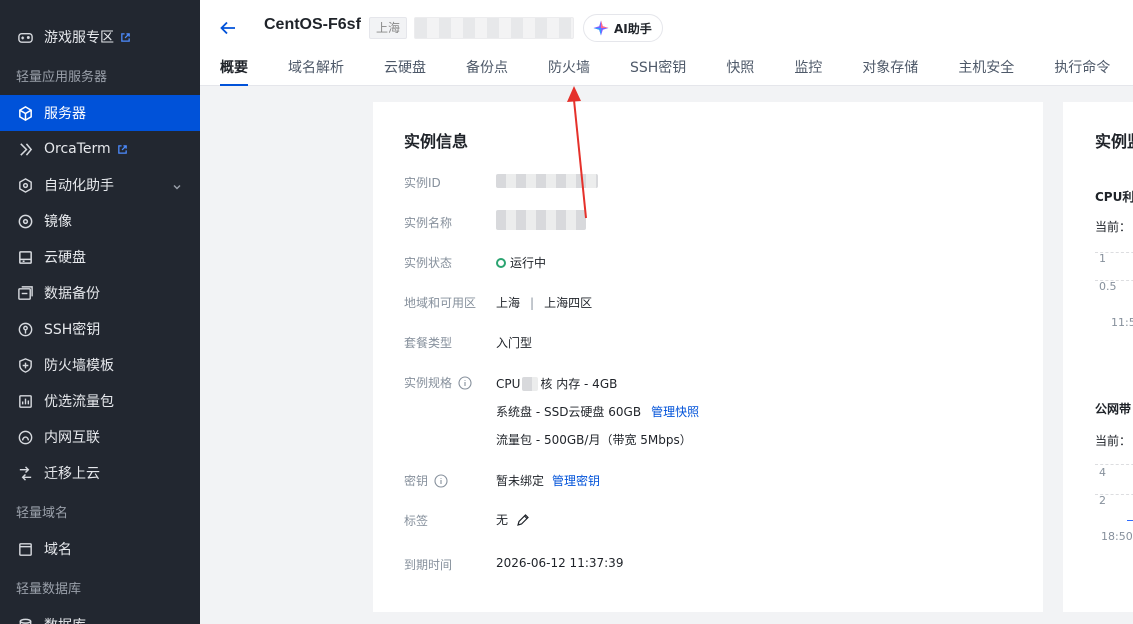  I want to click on label-spec: 实例规格, so click(438, 382).